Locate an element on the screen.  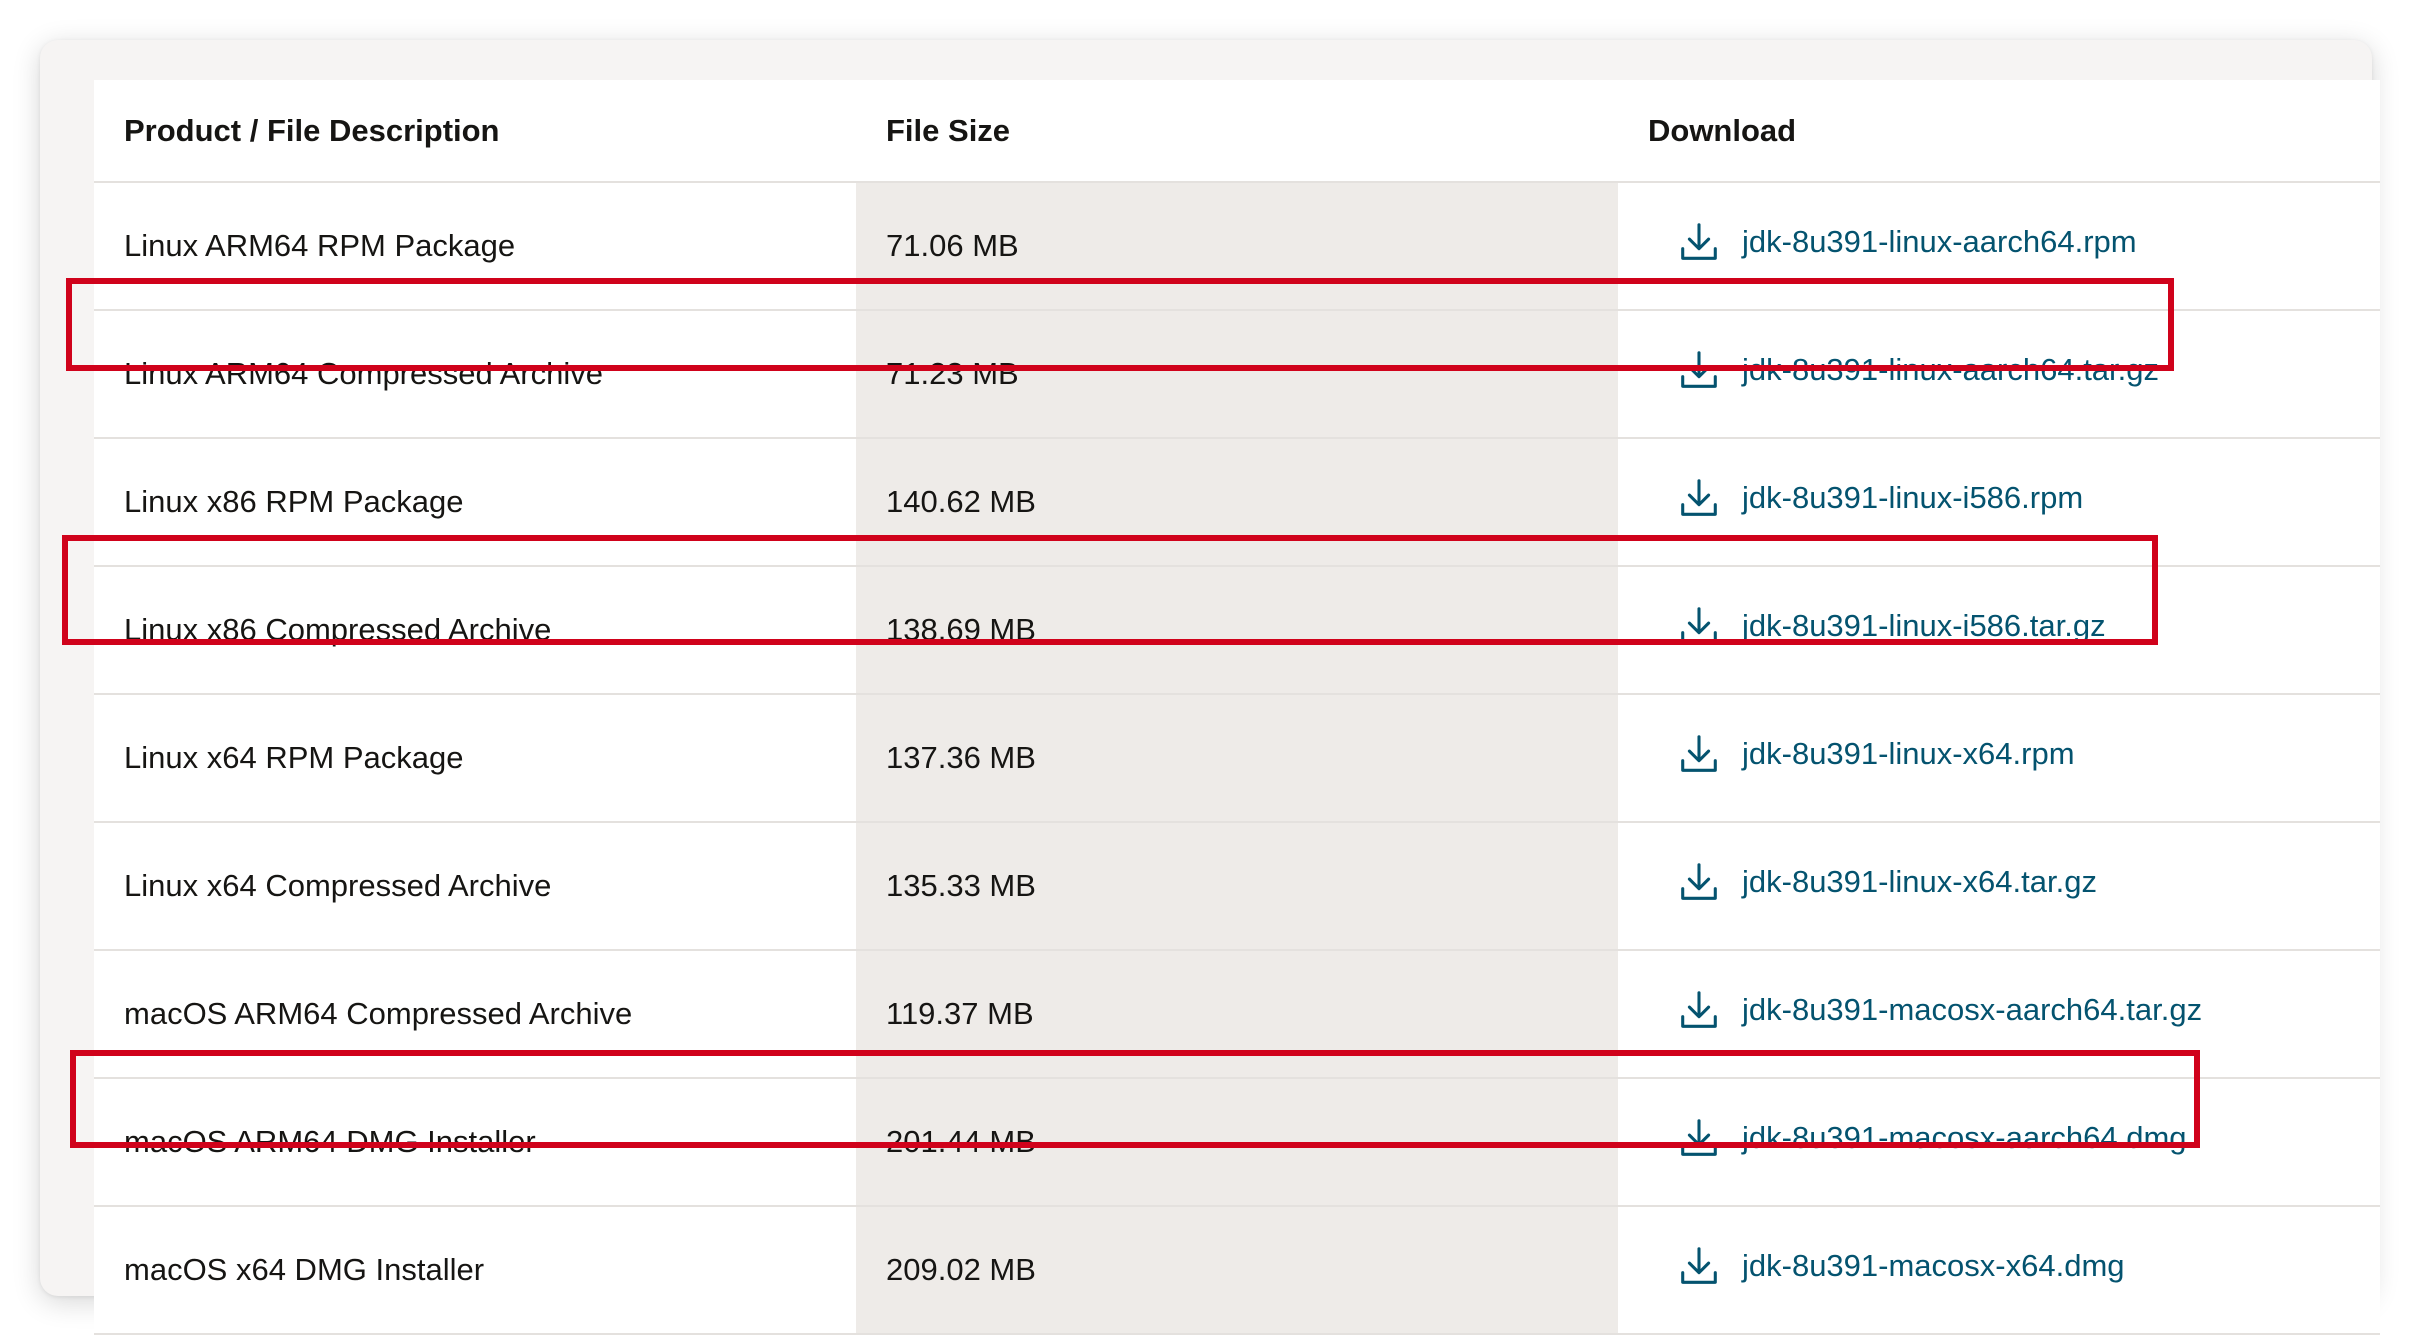
product-description: Linux x64 Compressed Archive is located at coordinates (475, 886).